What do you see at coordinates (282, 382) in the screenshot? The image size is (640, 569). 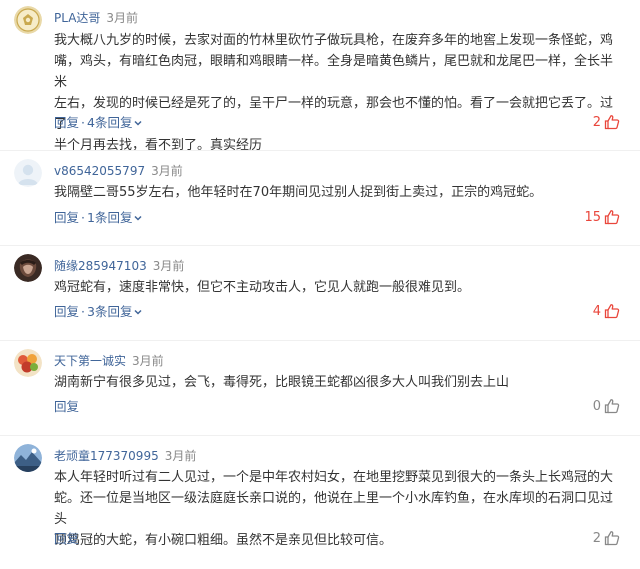 I see `comment-text-line: 湖南新宁有很多见过，会飞，毒得死，比眼镜王蛇都凶很多大人叫我们别去上山` at bounding box center [282, 382].